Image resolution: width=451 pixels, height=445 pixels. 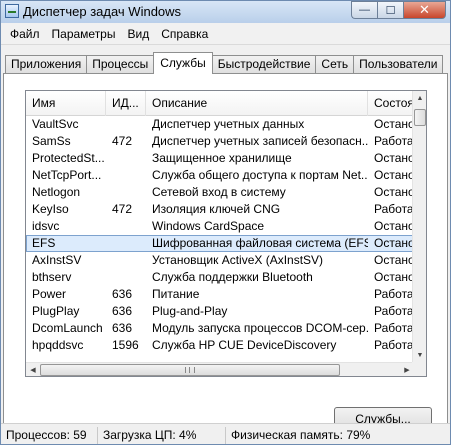 I want to click on table-row: PlugPlay 636 Plug-and-Play Работае, so click(x=220, y=311).